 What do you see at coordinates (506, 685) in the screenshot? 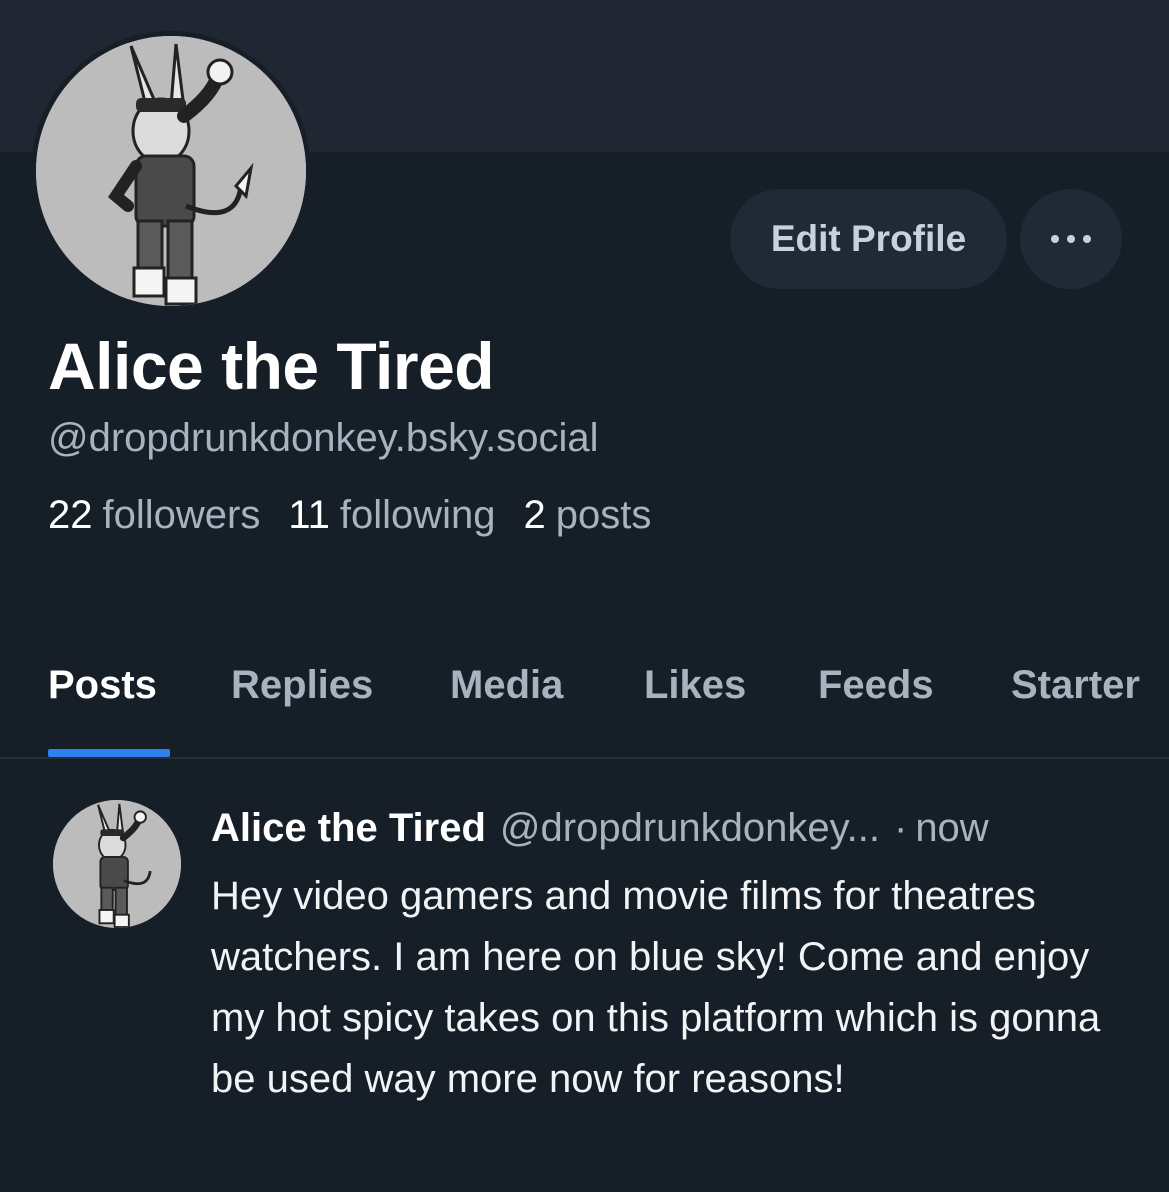
I see `tab-media: Media` at bounding box center [506, 685].